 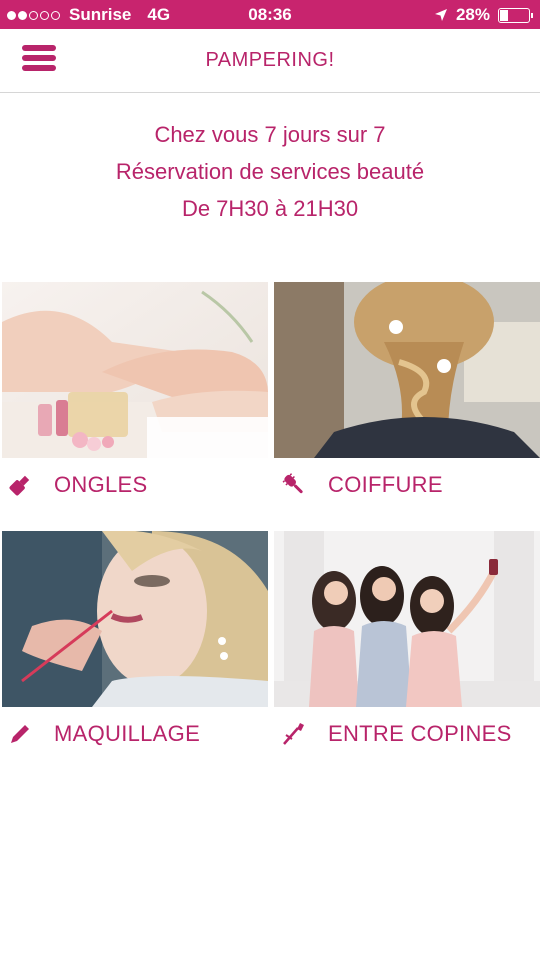 I want to click on location-arrow-icon, so click(x=440, y=15).